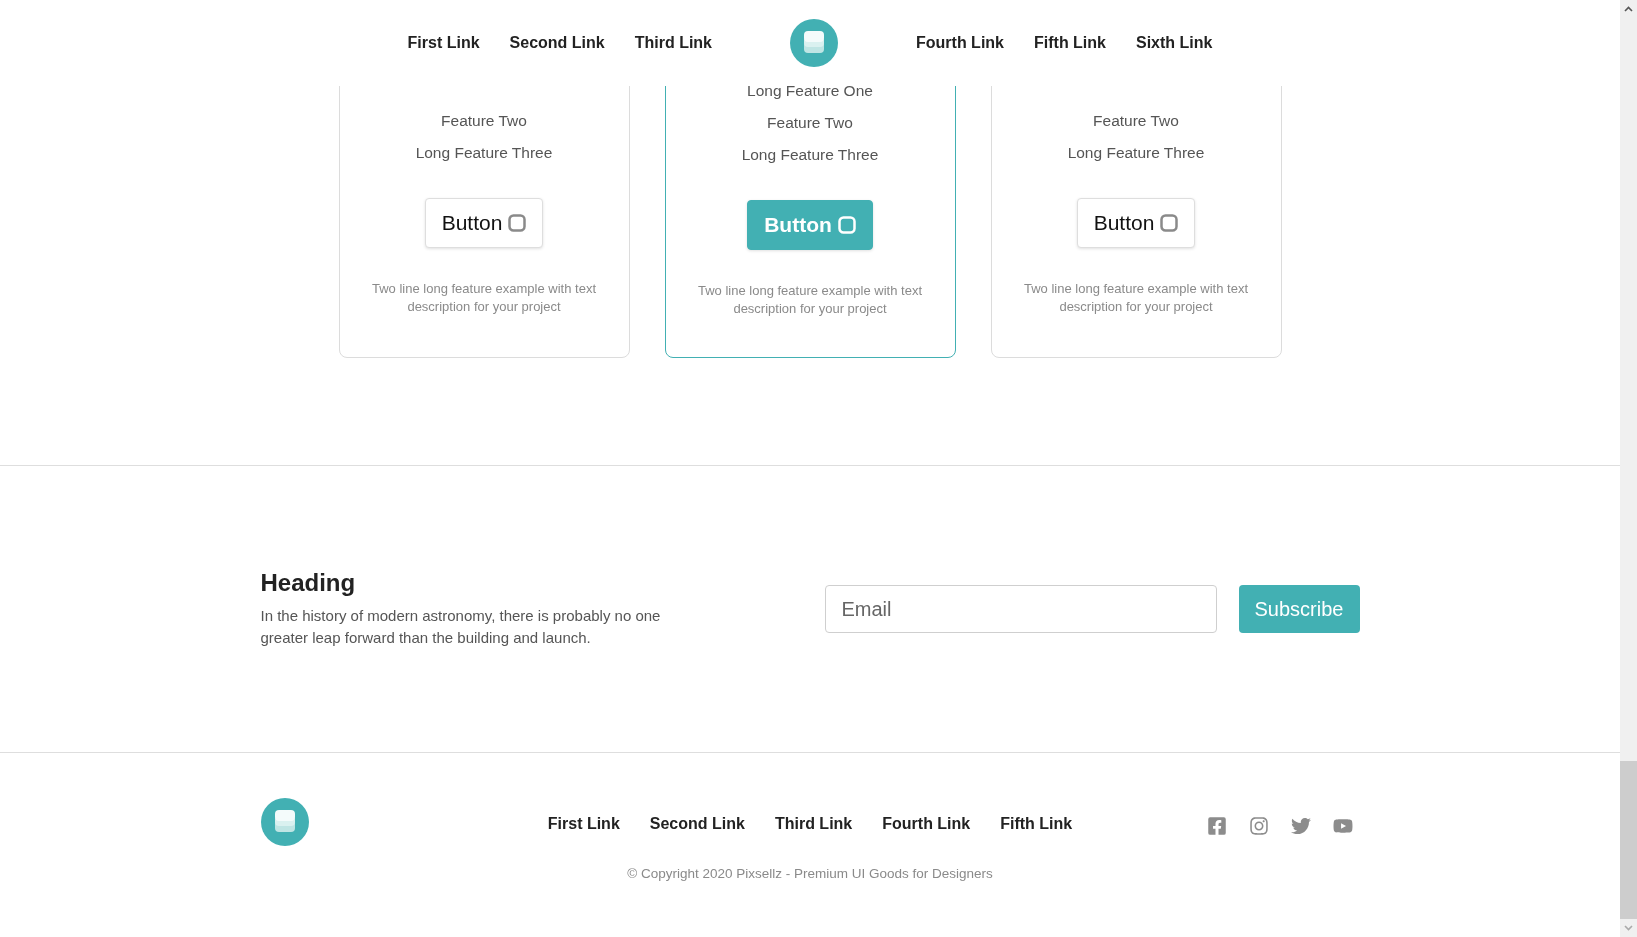 This screenshot has height=937, width=1637. I want to click on section-text: In the history of modern astronomy, there is probably no one greater leap forward than the building and launch., so click(461, 627).